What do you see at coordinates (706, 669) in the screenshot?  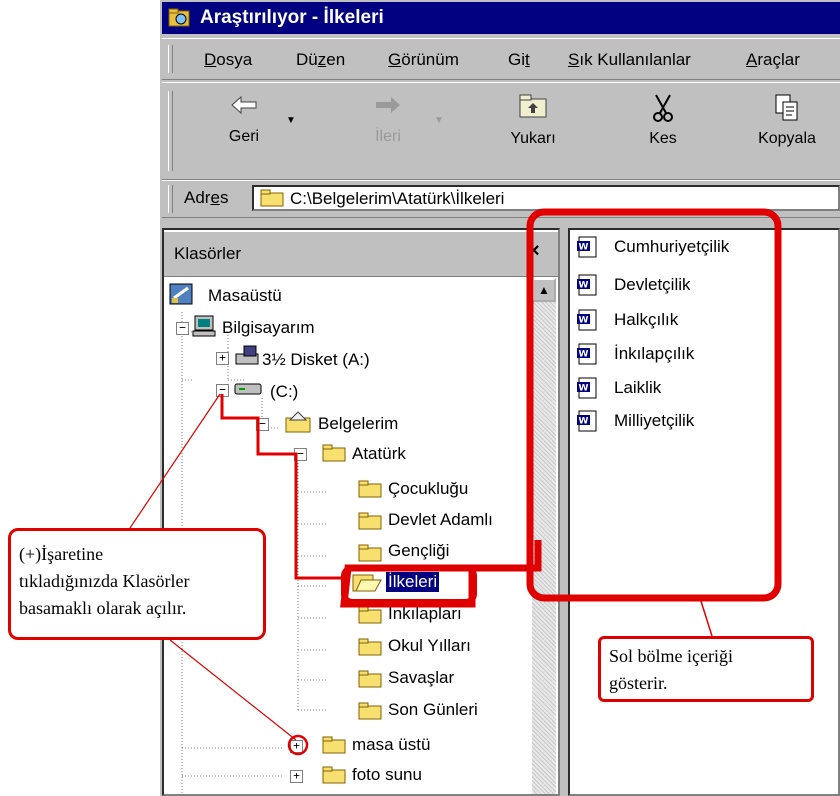 I see `right-annotation-callout: Sol bölme içeriği gösterir.` at bounding box center [706, 669].